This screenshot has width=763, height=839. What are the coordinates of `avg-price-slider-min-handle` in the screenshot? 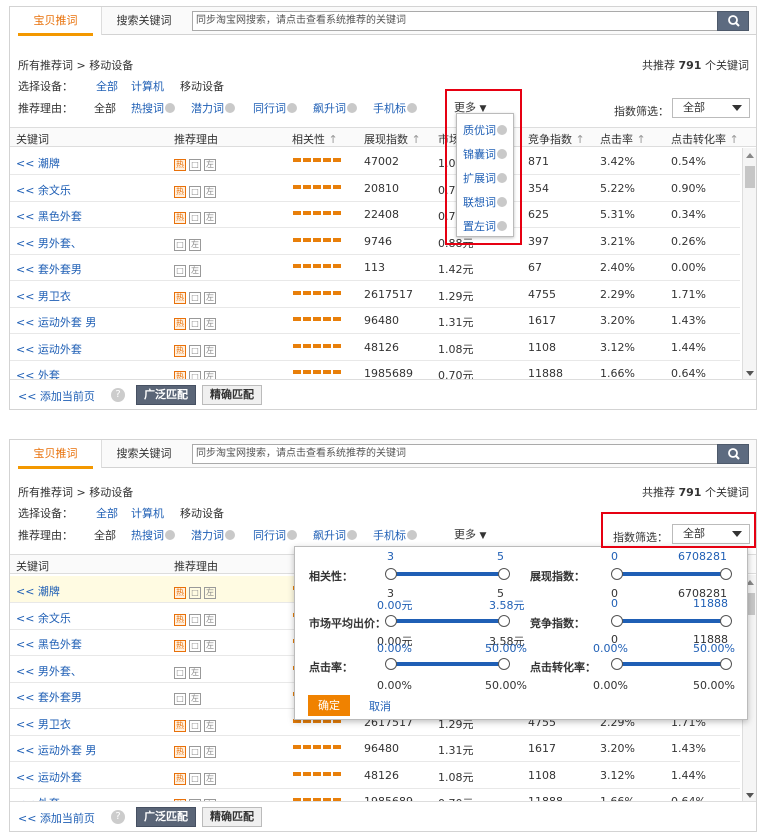 It's located at (391, 621).